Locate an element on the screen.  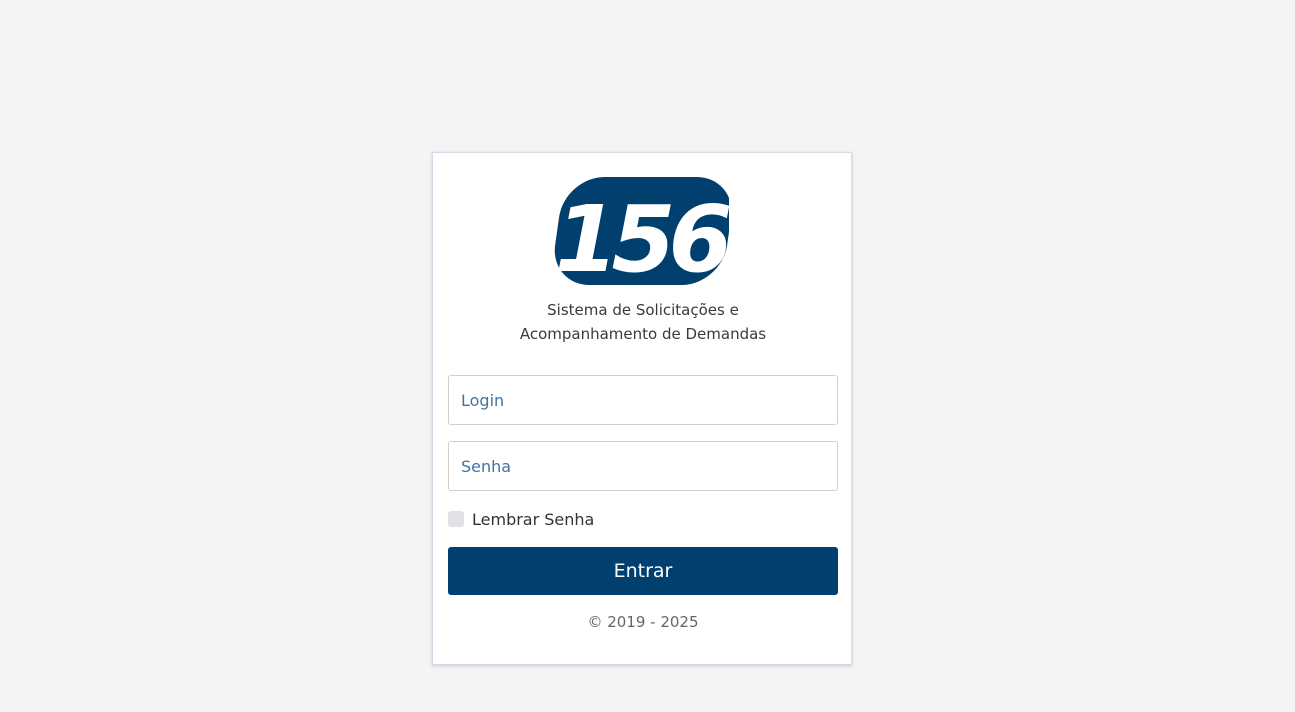
enter-button: Entrar is located at coordinates (643, 571).